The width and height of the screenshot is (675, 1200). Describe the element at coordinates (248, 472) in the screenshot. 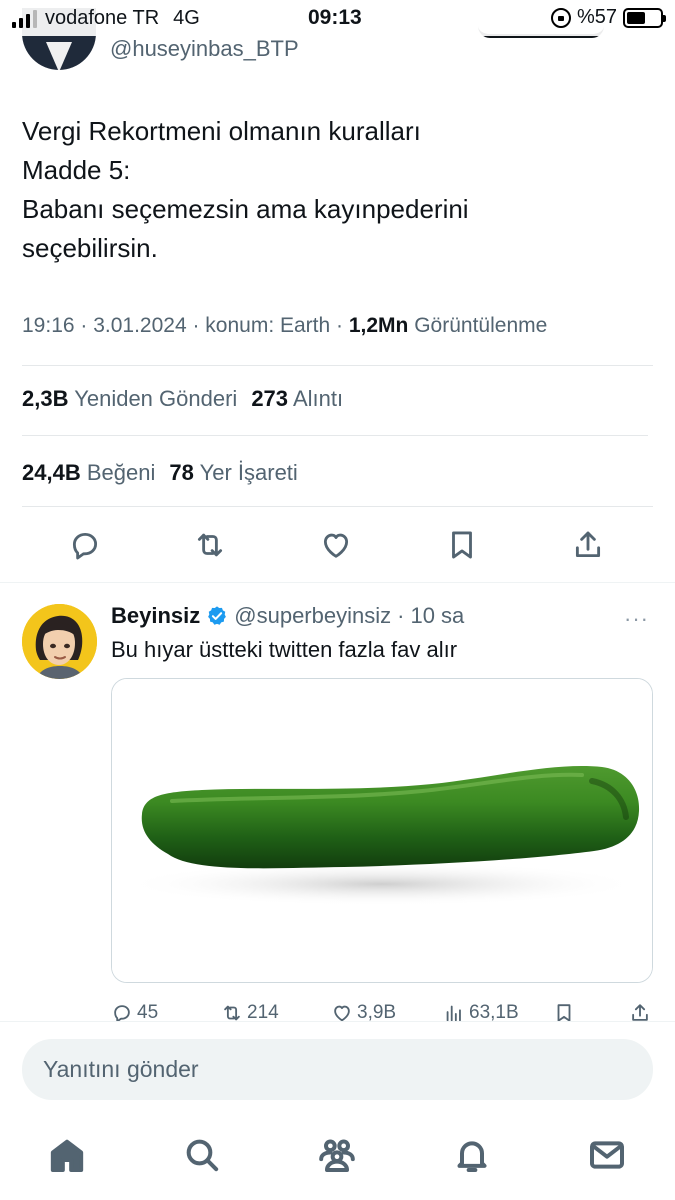

I see `bookmarks-label: Yer İşareti` at that location.